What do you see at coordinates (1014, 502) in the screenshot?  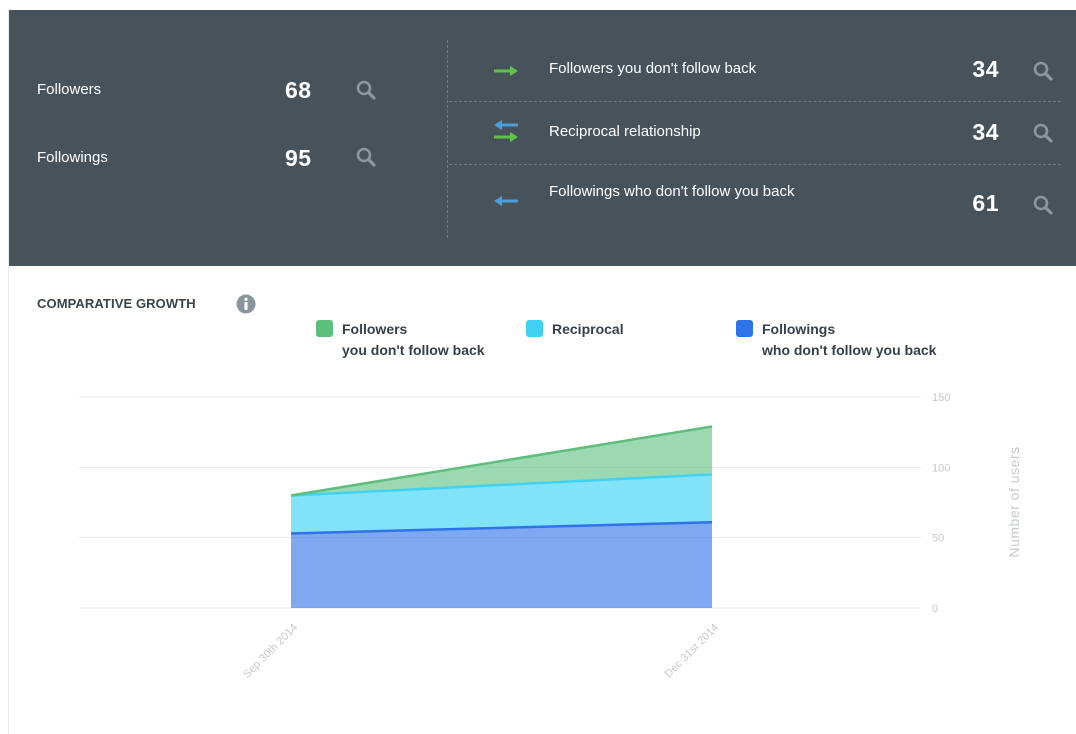 I see `y-axis-label: Number of users` at bounding box center [1014, 502].